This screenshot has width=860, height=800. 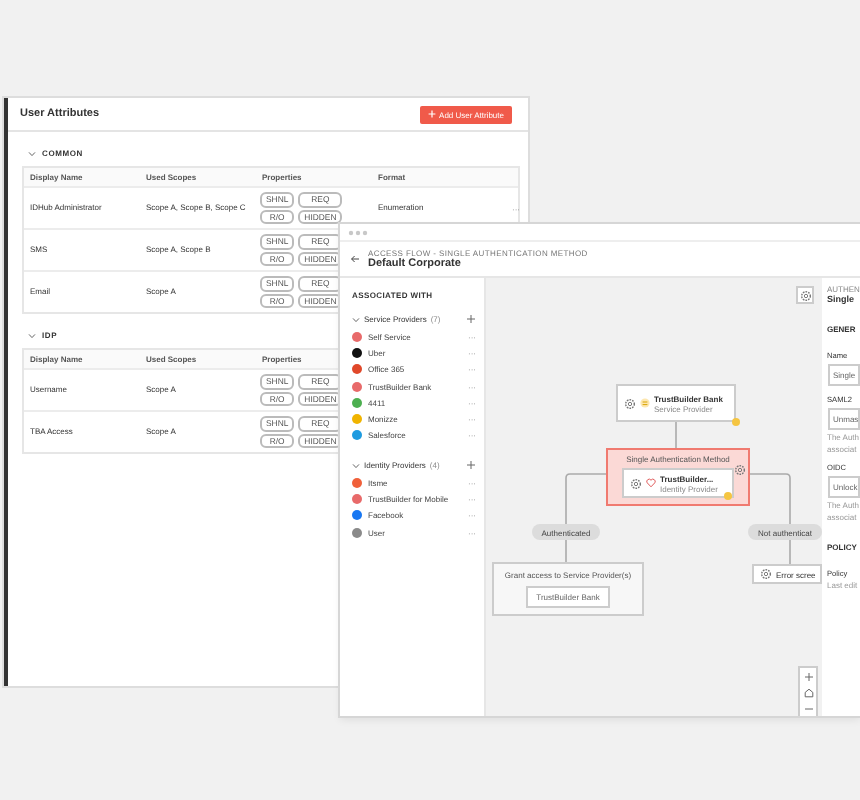 I want to click on home-icon, so click(x=808, y=692).